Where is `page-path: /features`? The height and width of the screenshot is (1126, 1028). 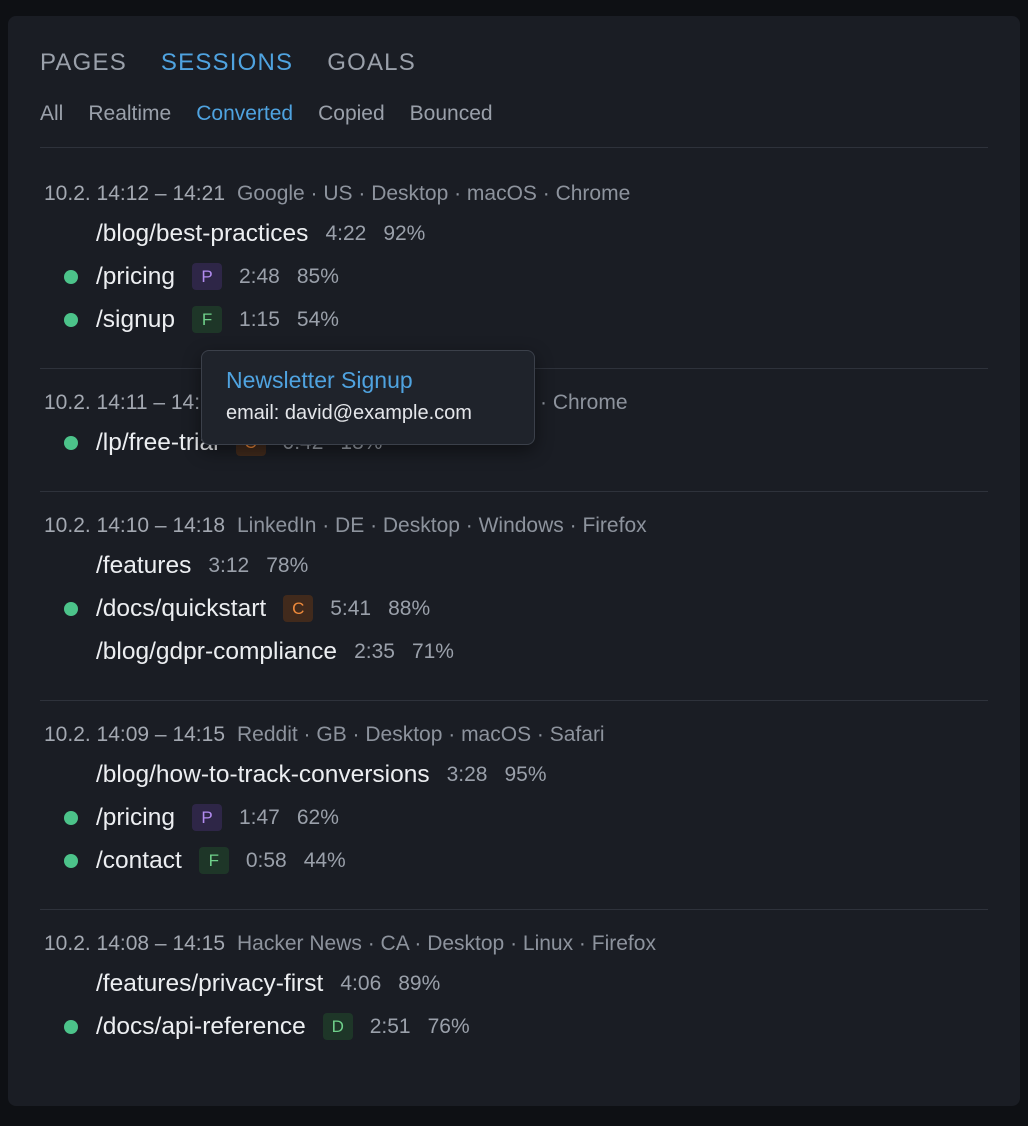
page-path: /features is located at coordinates (143, 566).